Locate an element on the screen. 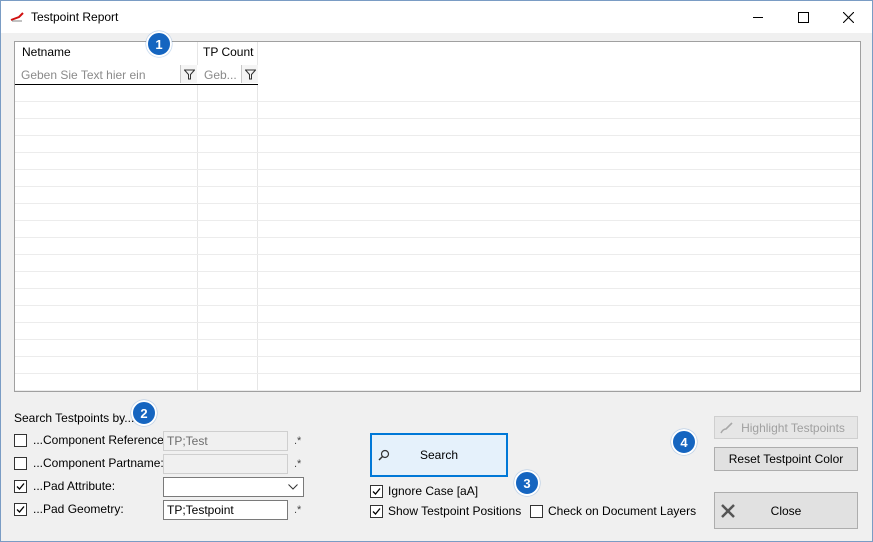 This screenshot has width=873, height=542. marker-3: 3 is located at coordinates (527, 483).